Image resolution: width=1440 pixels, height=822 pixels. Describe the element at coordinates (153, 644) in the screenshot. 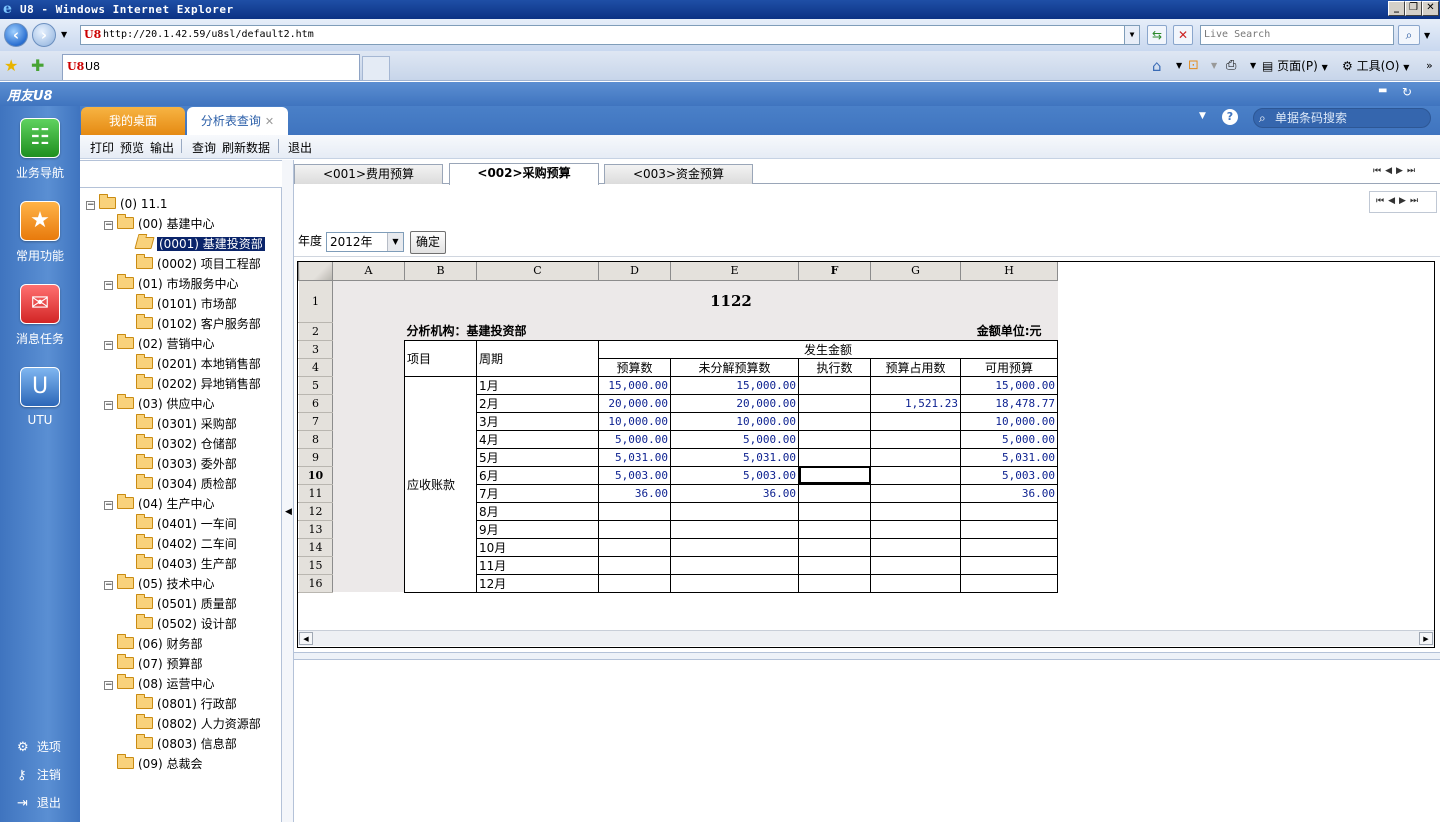

I see `tree-node: (06) 财务部` at that location.